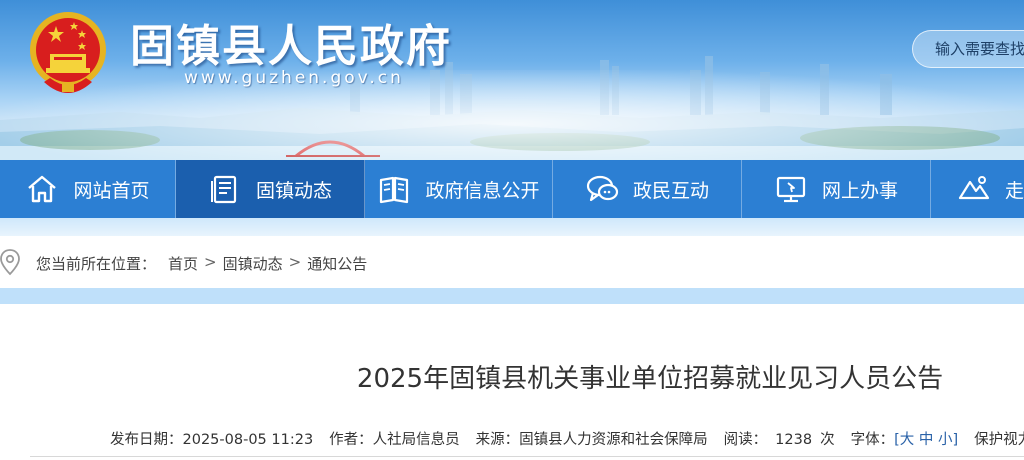 The height and width of the screenshot is (460, 1024). What do you see at coordinates (968, 49) in the screenshot?
I see `search-input: 输入需要查找` at bounding box center [968, 49].